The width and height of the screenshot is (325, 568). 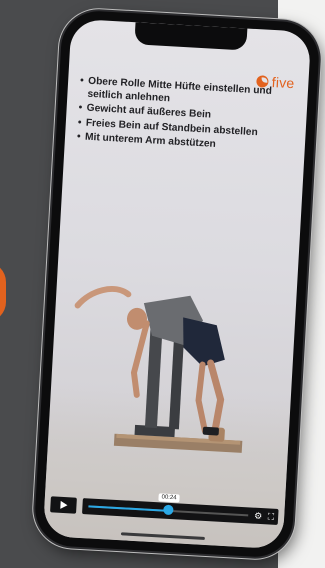 I want to click on play-button, so click(x=63, y=505).